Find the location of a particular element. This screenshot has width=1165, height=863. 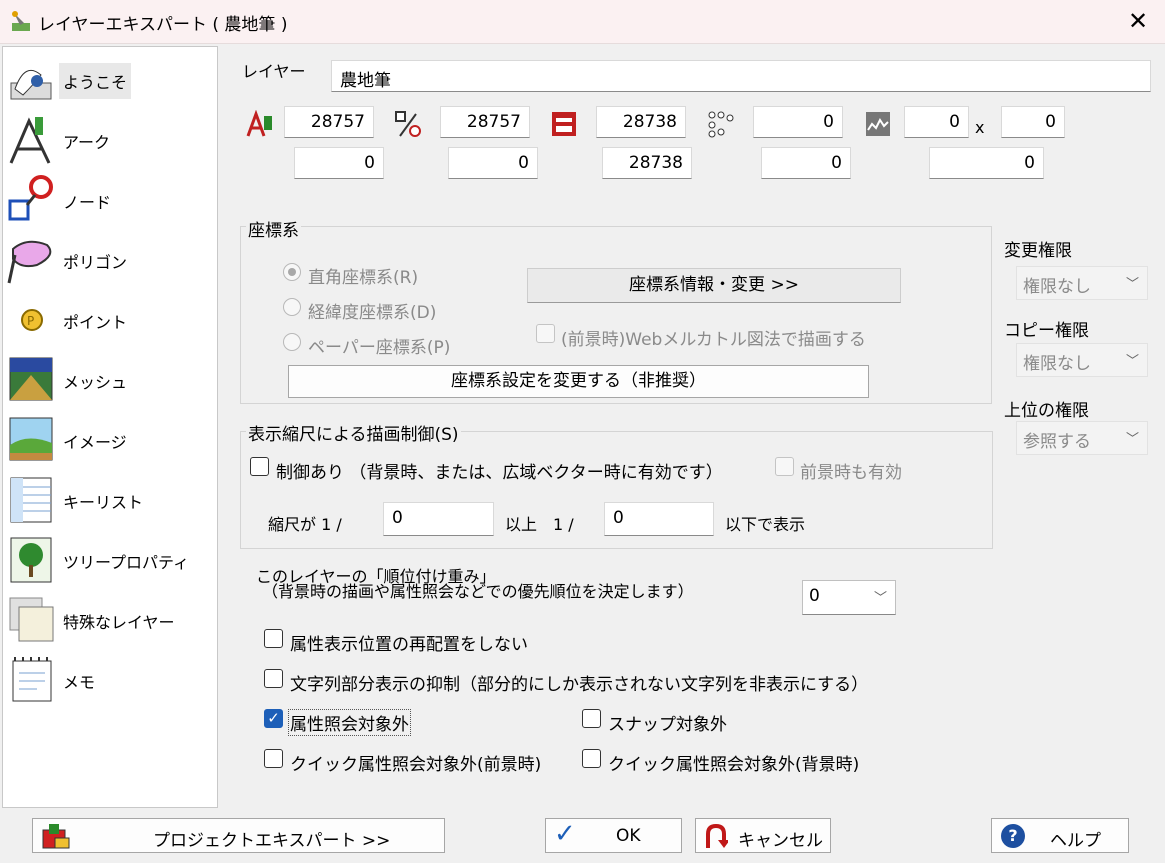

sidebar-item-node: ノード is located at coordinates (110, 199).